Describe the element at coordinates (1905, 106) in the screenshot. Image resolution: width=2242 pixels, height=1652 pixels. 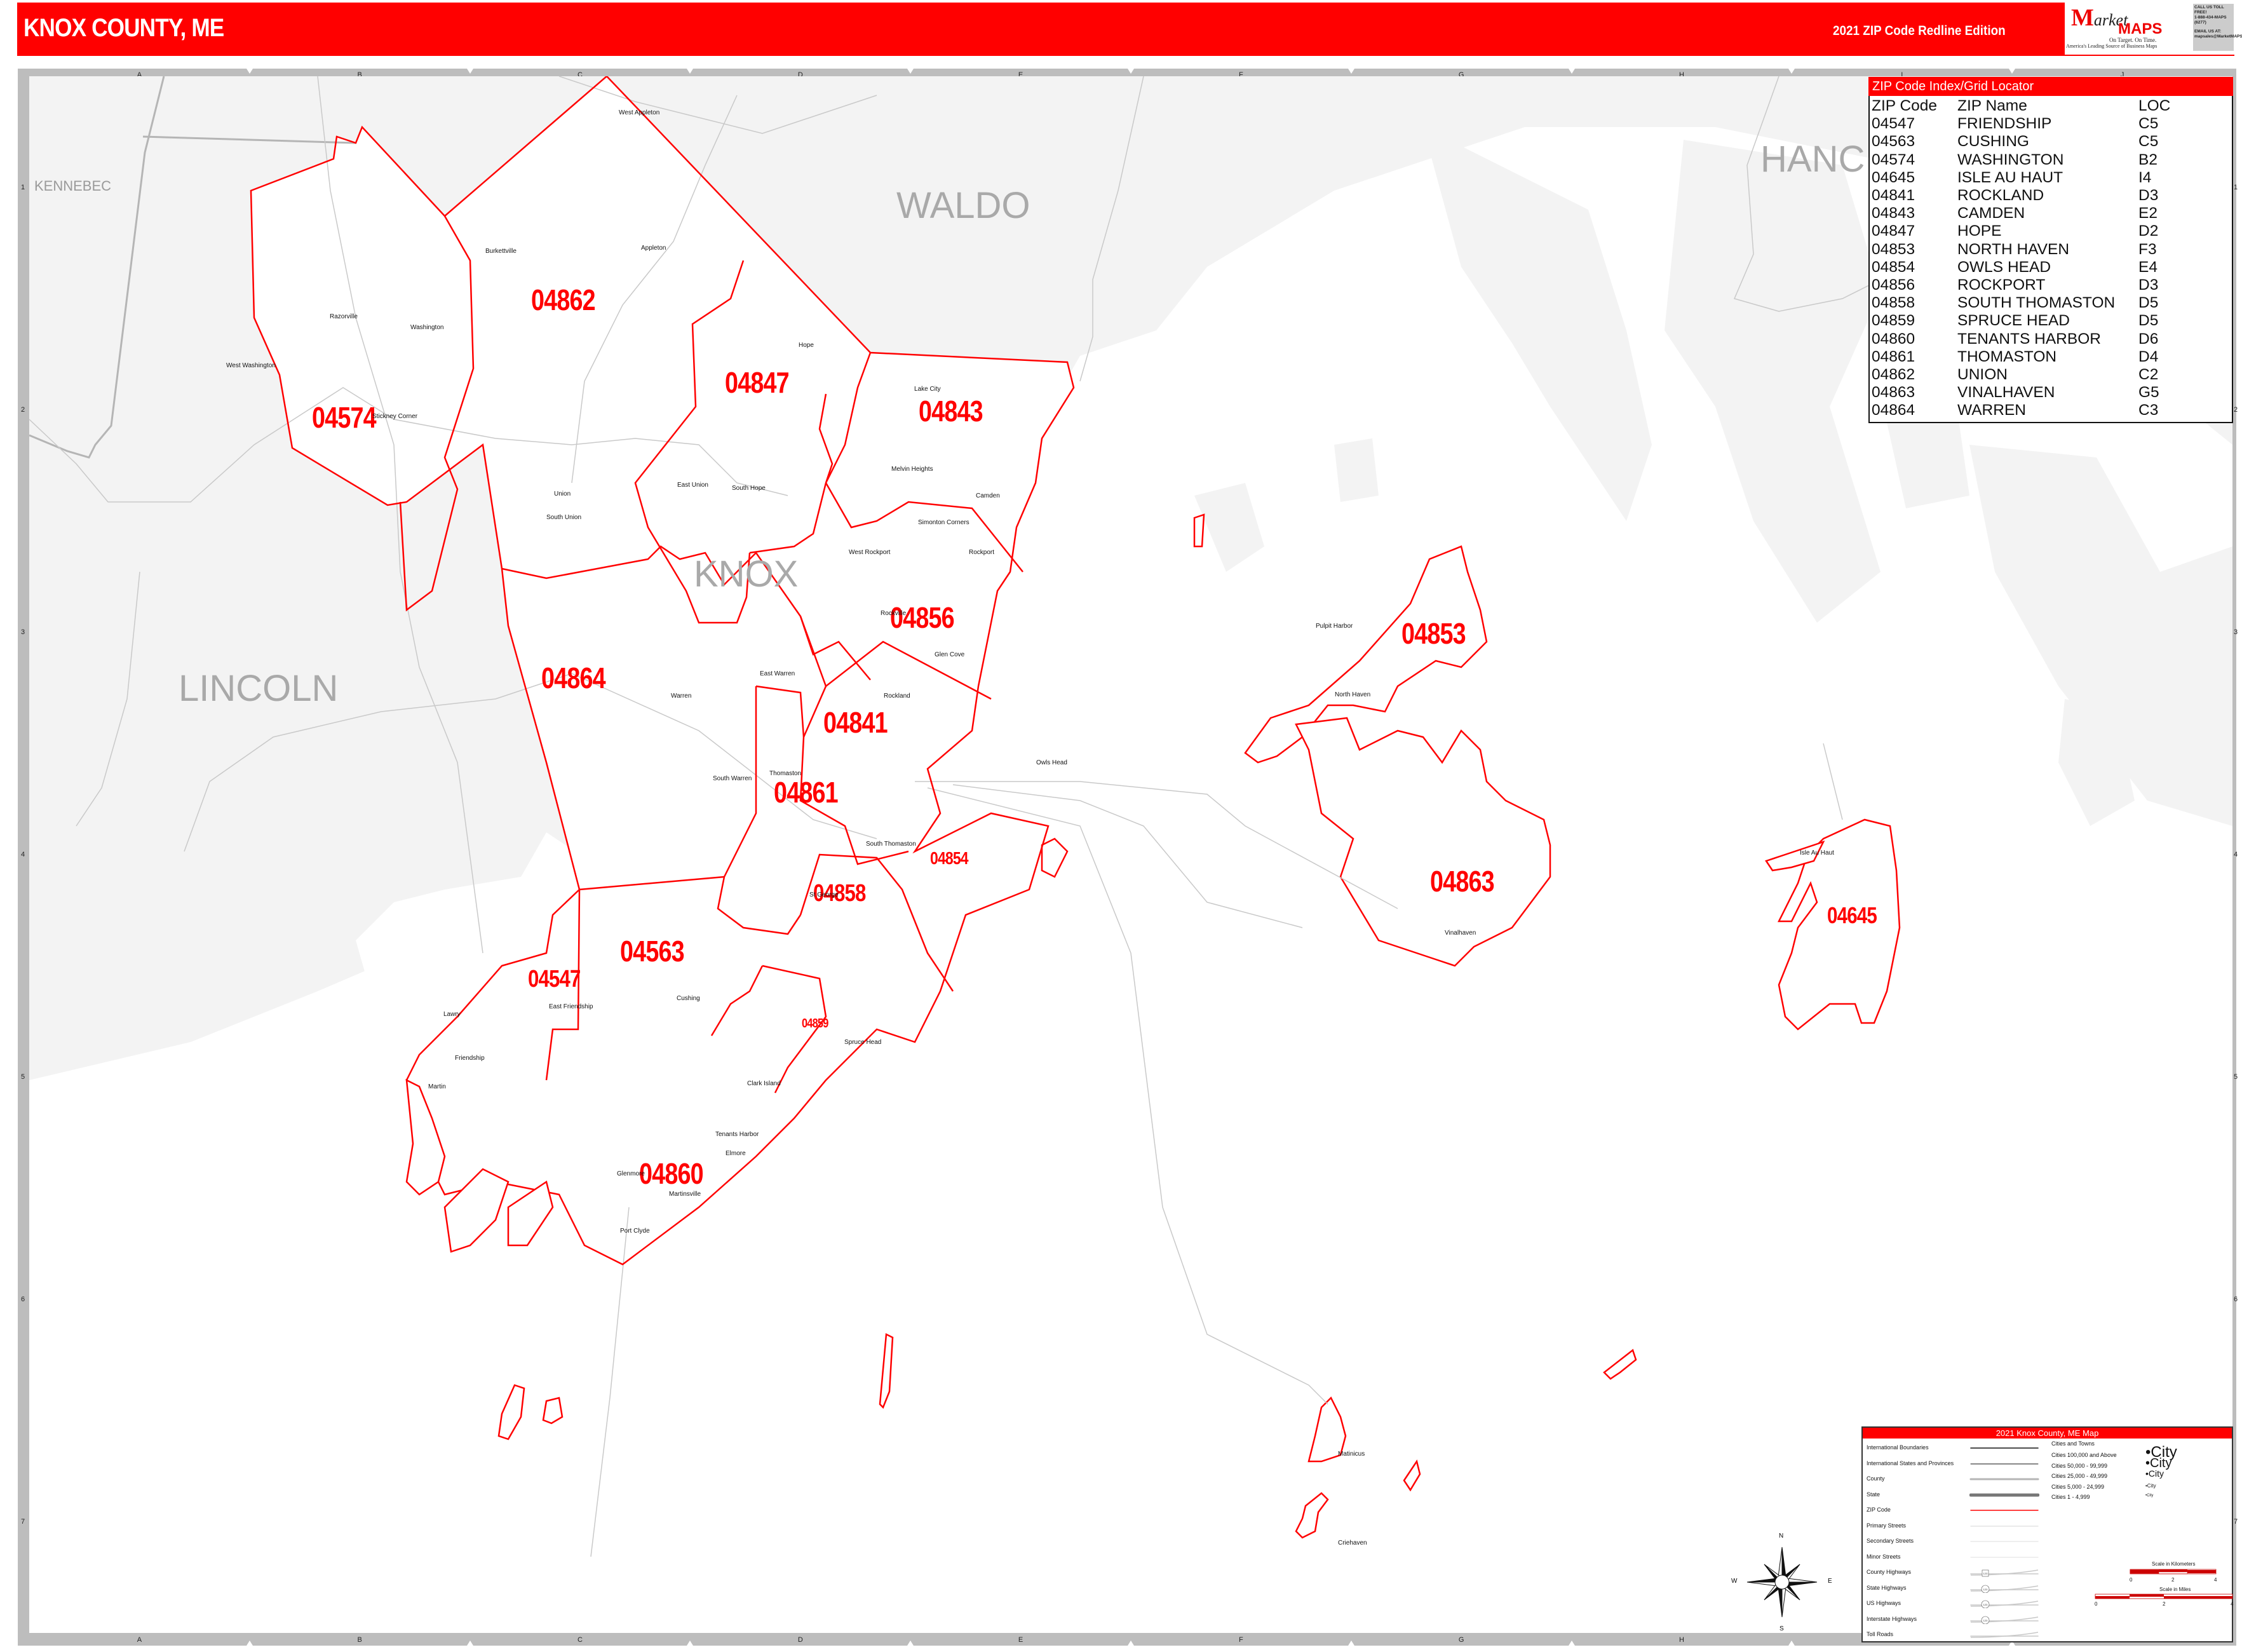
I see `col-header-zip: ZIP Code` at that location.